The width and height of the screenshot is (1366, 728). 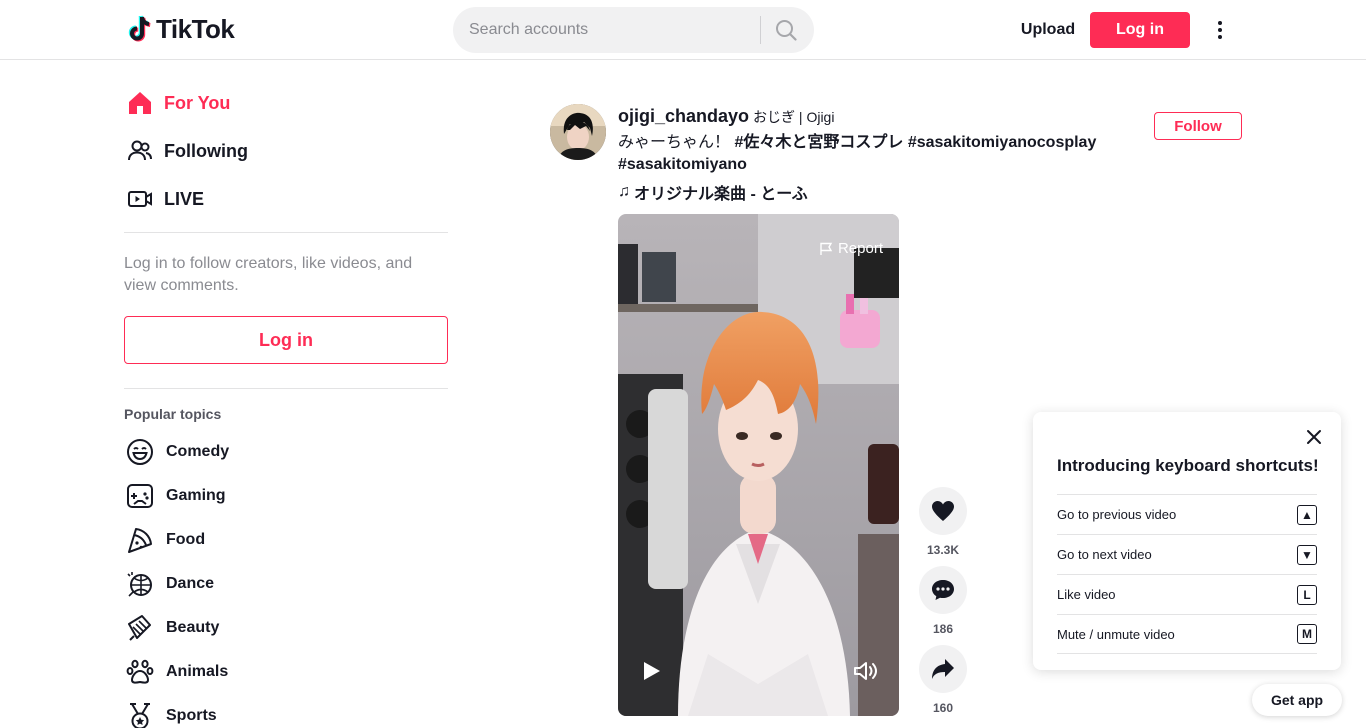 I want to click on caption-text: みゃーちゃん！, so click(x=676, y=142).